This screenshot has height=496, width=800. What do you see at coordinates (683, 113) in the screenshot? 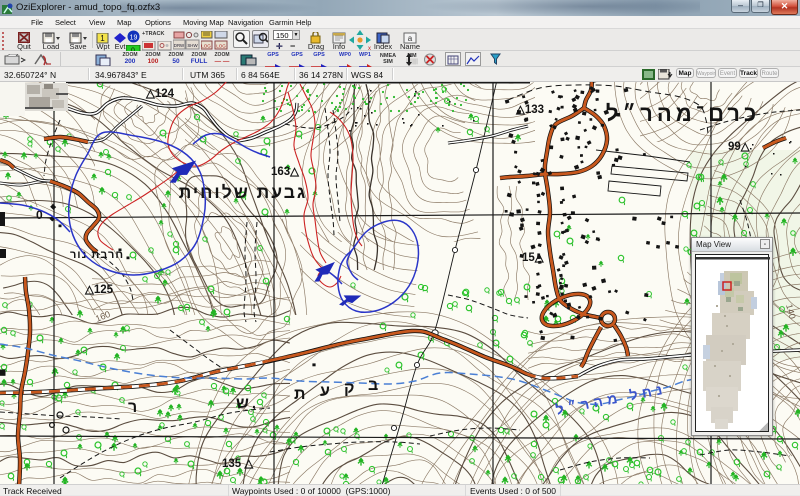
I see `svg-text: כרם־מהר״ל` at bounding box center [683, 113].